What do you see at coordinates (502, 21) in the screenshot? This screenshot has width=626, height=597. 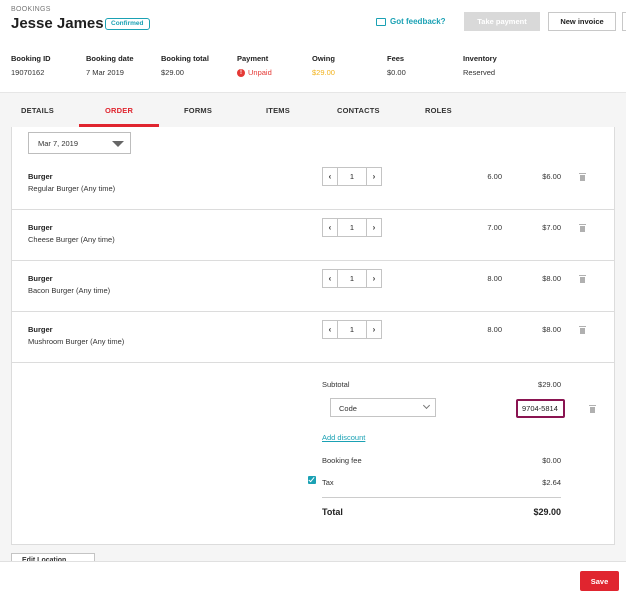 I see `take-payment-button: Take payment` at bounding box center [502, 21].